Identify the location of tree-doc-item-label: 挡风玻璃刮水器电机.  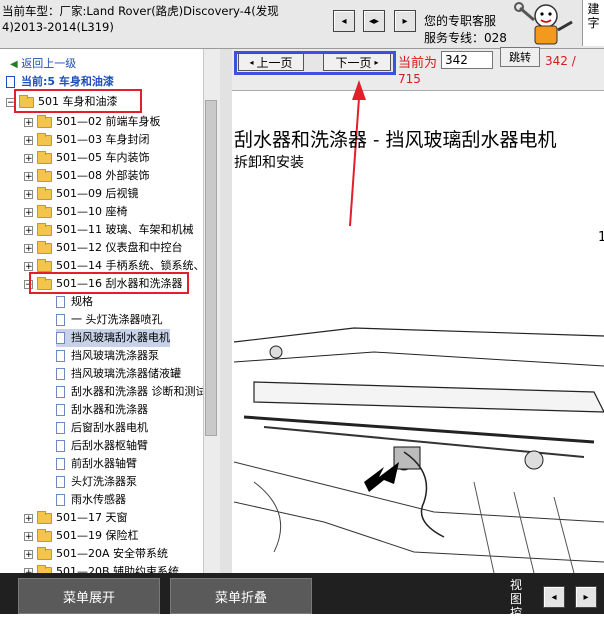
(120, 337).